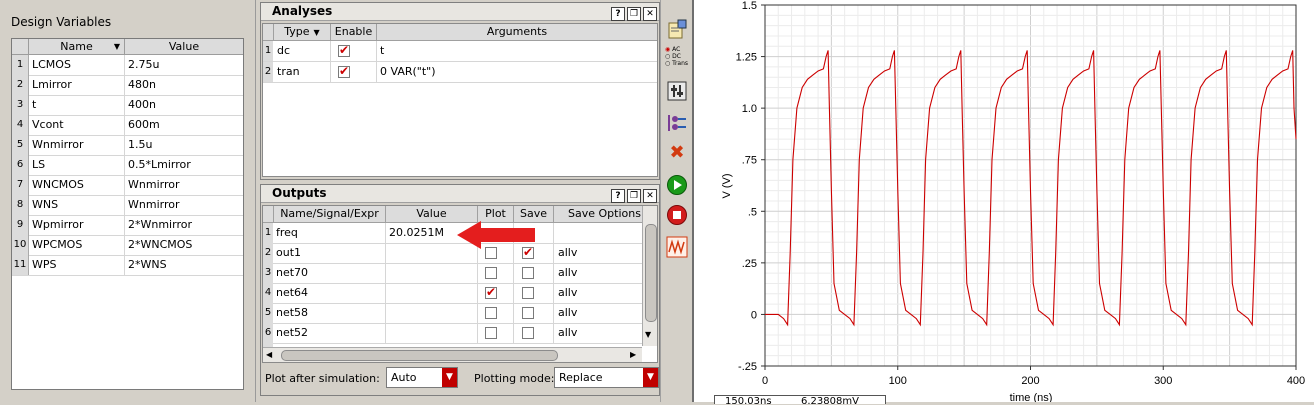 The height and width of the screenshot is (405, 1314). What do you see at coordinates (568, 292) in the screenshot?
I see `save-options: allv` at bounding box center [568, 292].